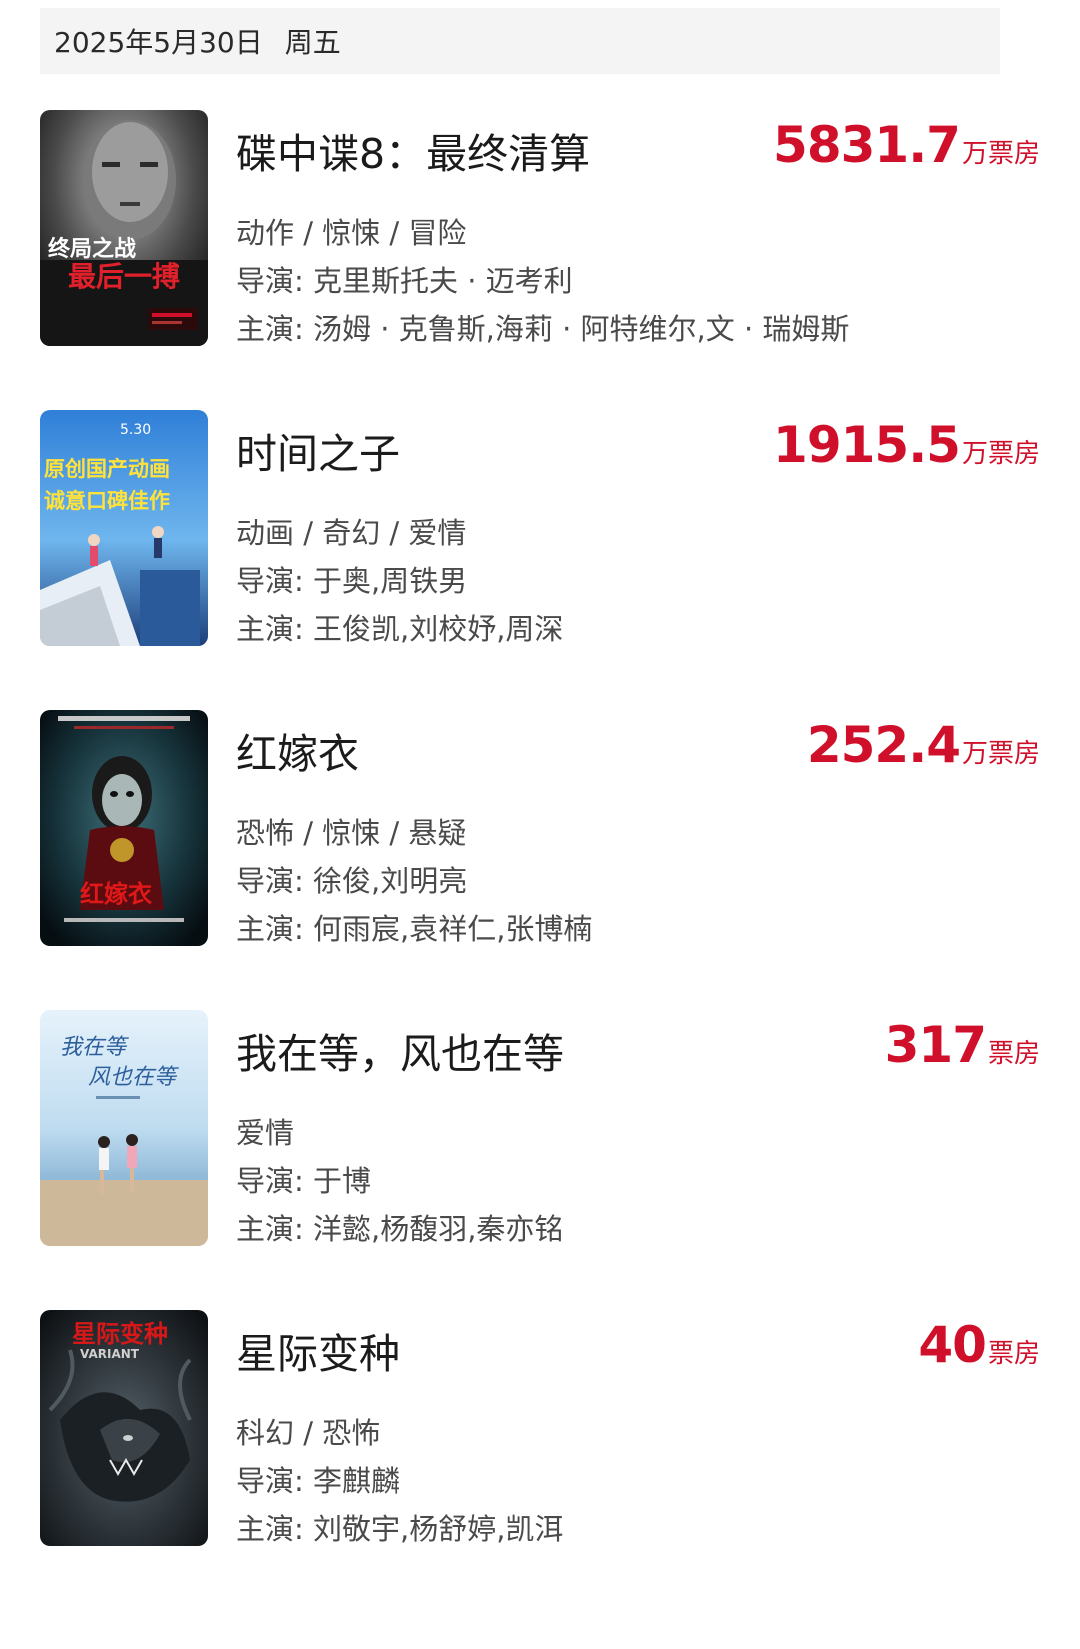  I want to click on box-office: 40 票房, so click(979, 1345).